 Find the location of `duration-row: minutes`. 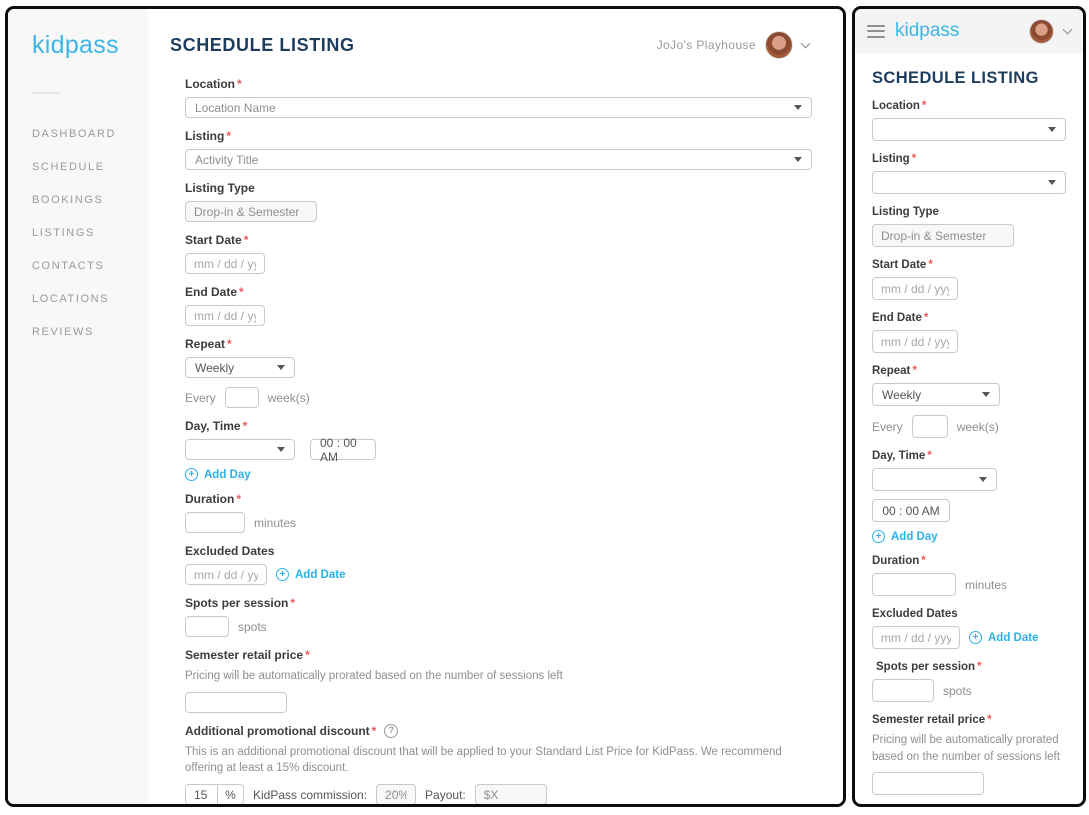

duration-row: minutes is located at coordinates (969, 584).